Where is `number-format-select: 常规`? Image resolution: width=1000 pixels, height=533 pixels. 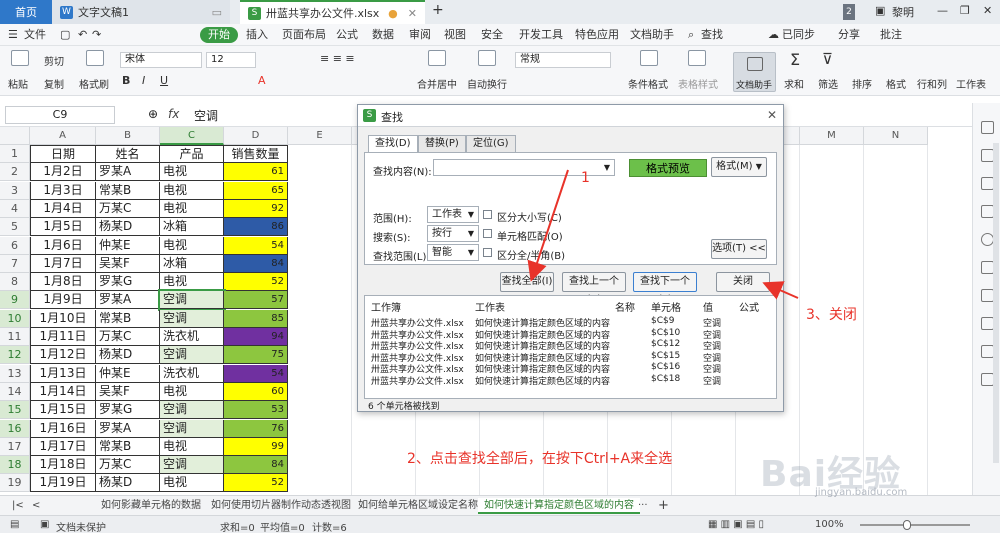 number-format-select: 常规 is located at coordinates (563, 60).